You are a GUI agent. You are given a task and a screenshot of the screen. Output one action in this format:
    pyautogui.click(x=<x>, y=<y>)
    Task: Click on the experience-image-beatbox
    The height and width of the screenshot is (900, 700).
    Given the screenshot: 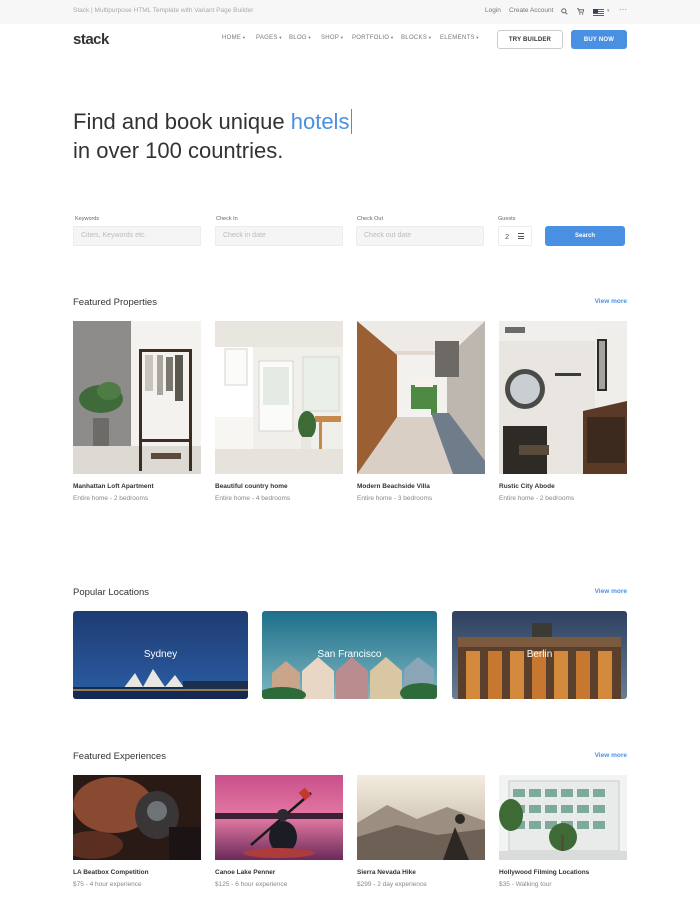 What is the action you would take?
    pyautogui.click(x=137, y=817)
    